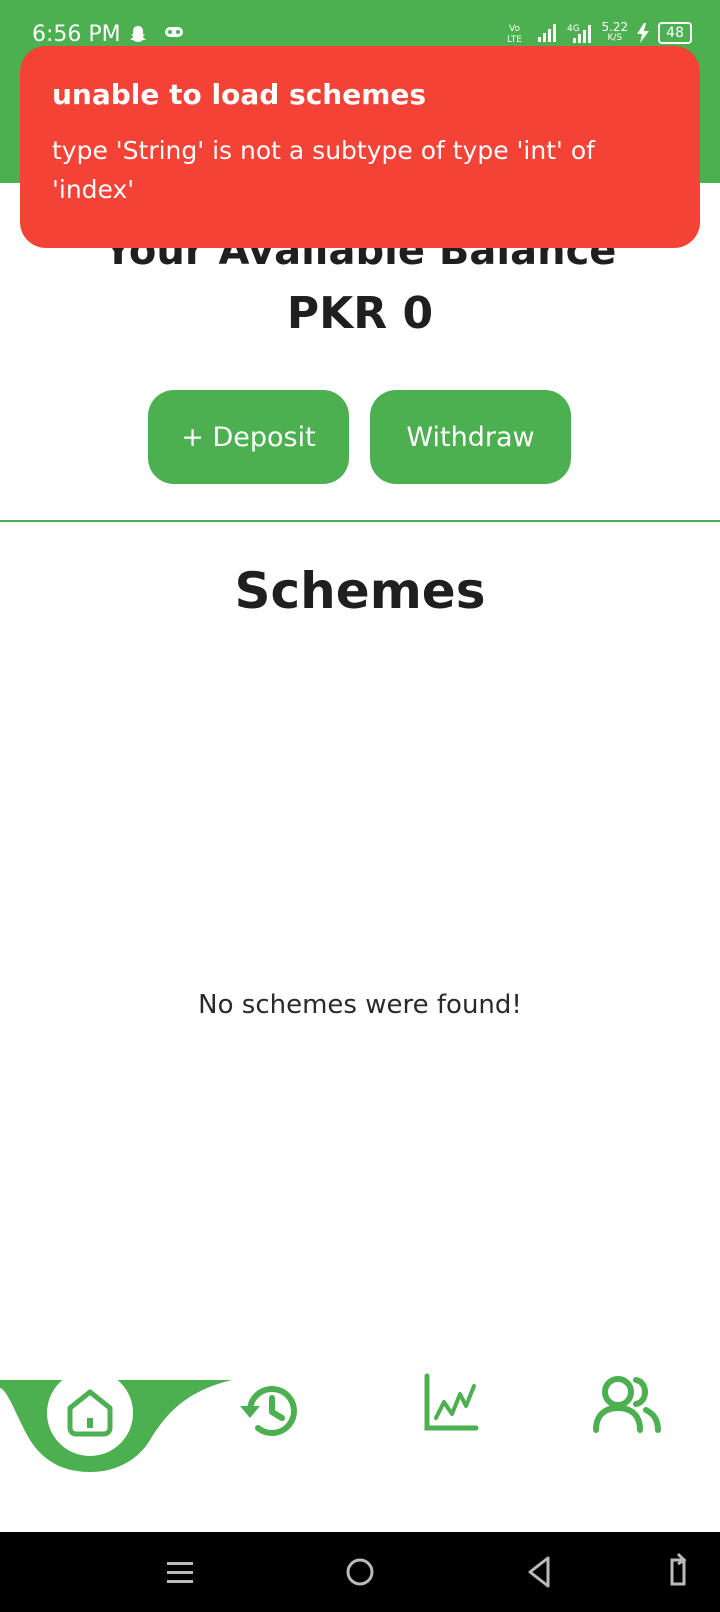 The height and width of the screenshot is (1612, 720). Describe the element at coordinates (599, 32) in the screenshot. I see `status-indicators: Vo LTE 4G 5.22 K/S 48` at that location.